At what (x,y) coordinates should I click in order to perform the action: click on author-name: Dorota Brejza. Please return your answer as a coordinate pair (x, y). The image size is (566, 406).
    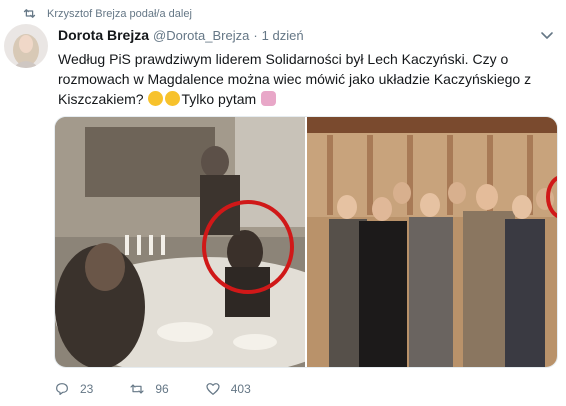
    Looking at the image, I should click on (103, 35).